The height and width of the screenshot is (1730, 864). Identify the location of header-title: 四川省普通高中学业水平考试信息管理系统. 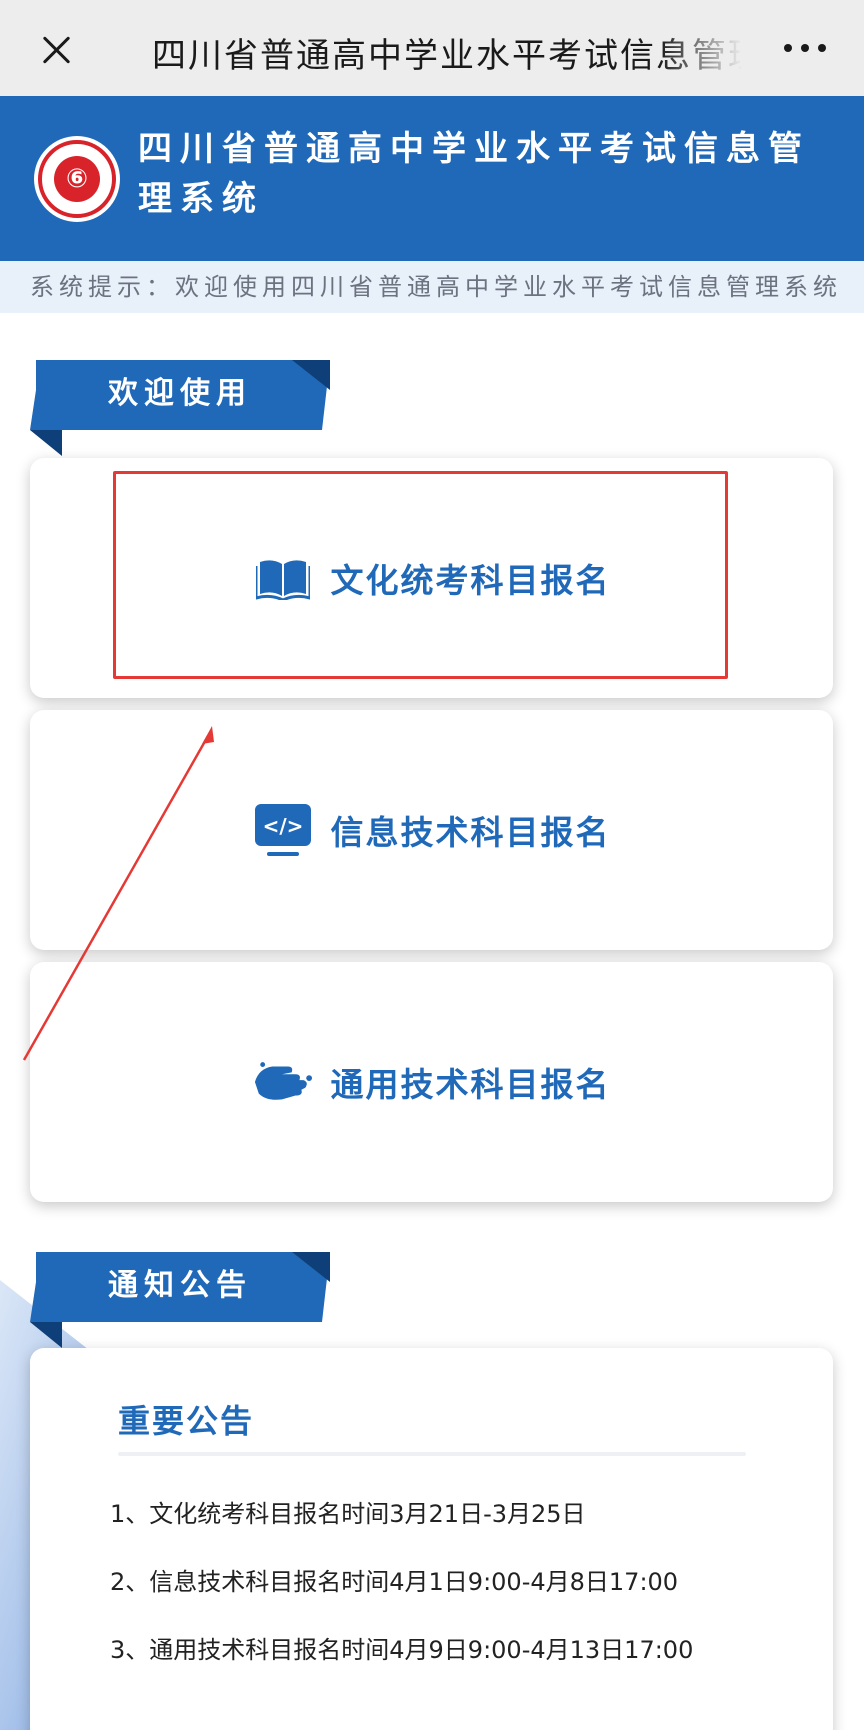
(474, 174).